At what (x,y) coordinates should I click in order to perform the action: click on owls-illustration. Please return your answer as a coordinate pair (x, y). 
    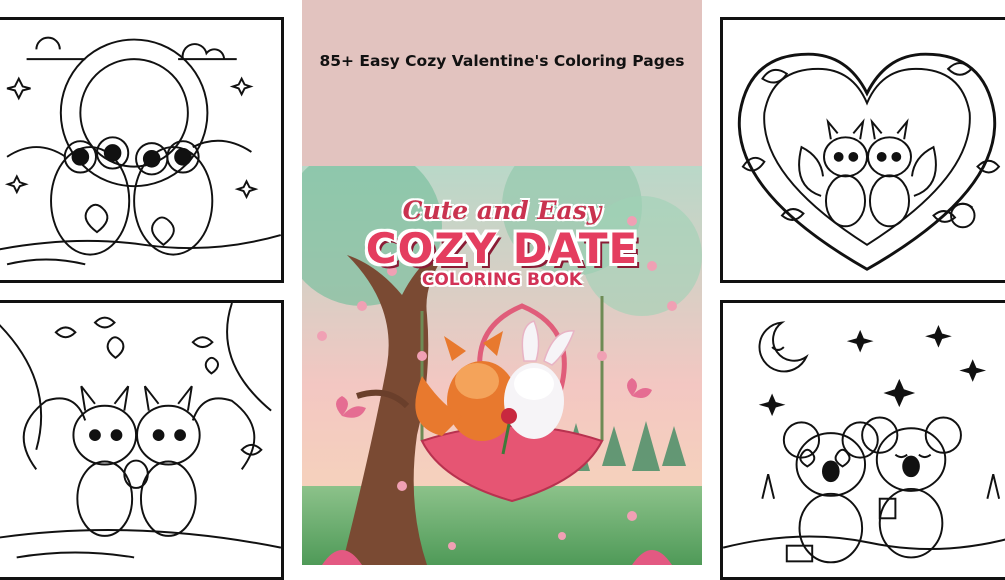
    Looking at the image, I should click on (140, 151).